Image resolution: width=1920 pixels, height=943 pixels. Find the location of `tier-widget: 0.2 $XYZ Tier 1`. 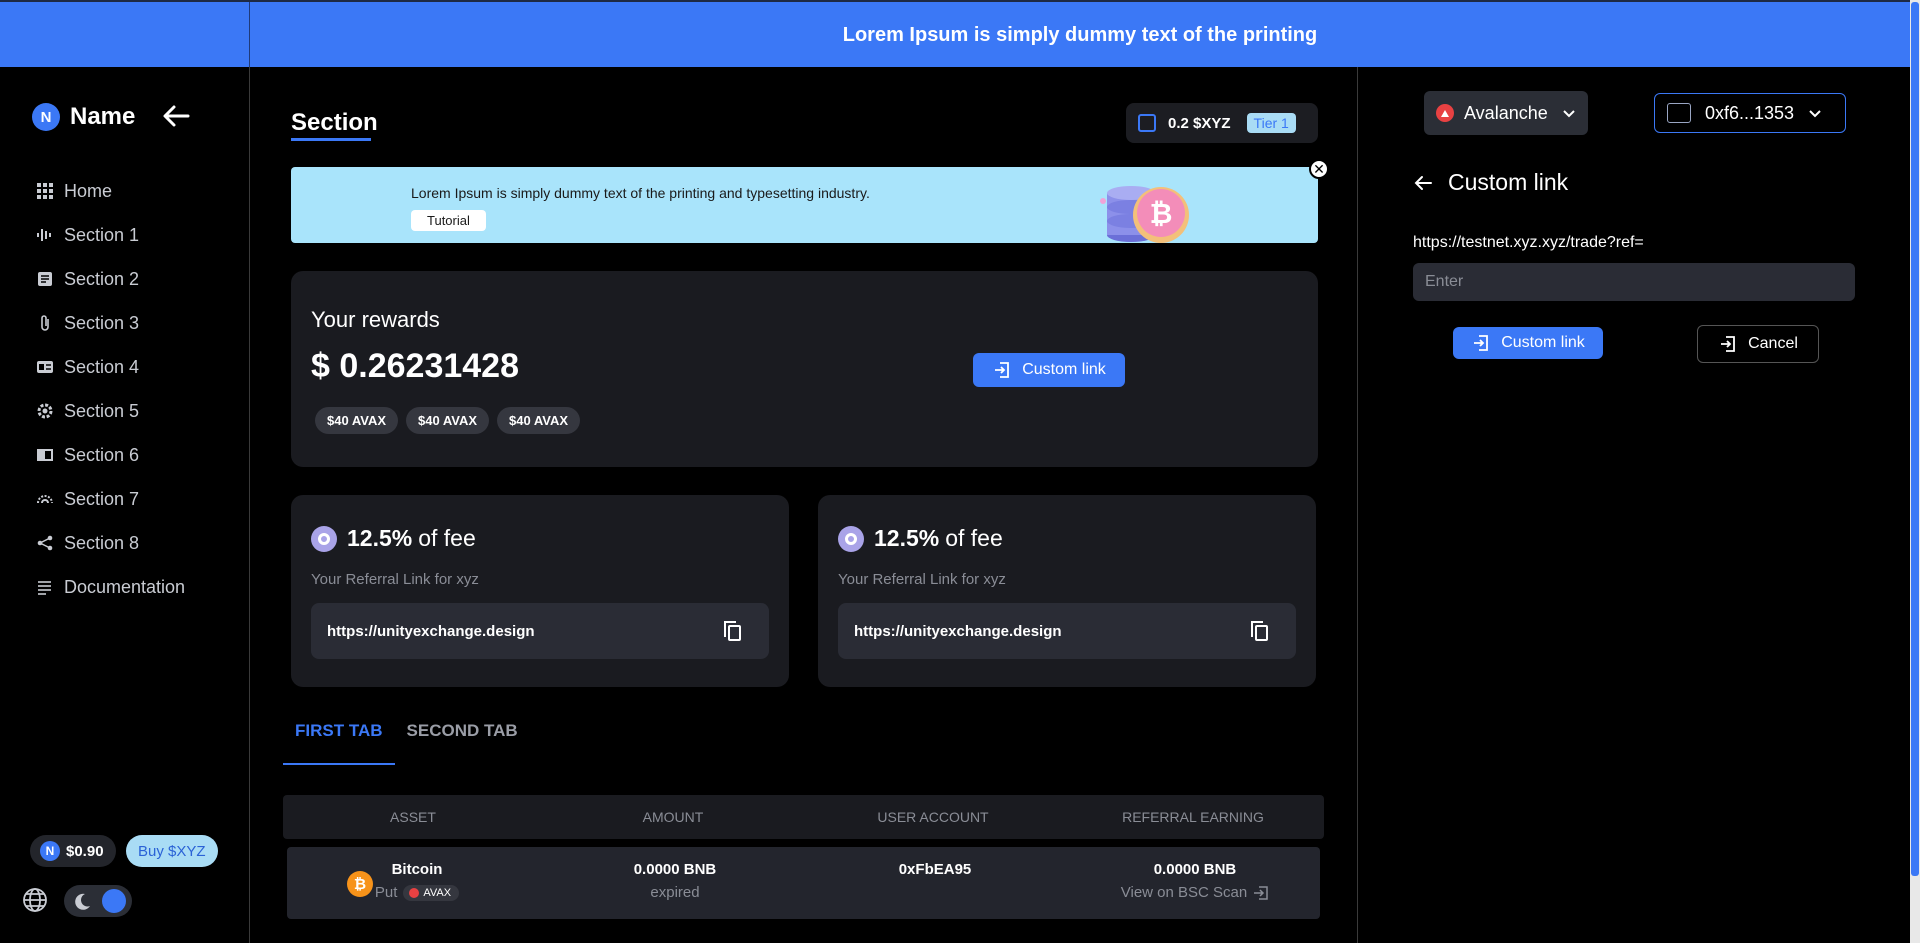

tier-widget: 0.2 $XYZ Tier 1 is located at coordinates (1222, 123).